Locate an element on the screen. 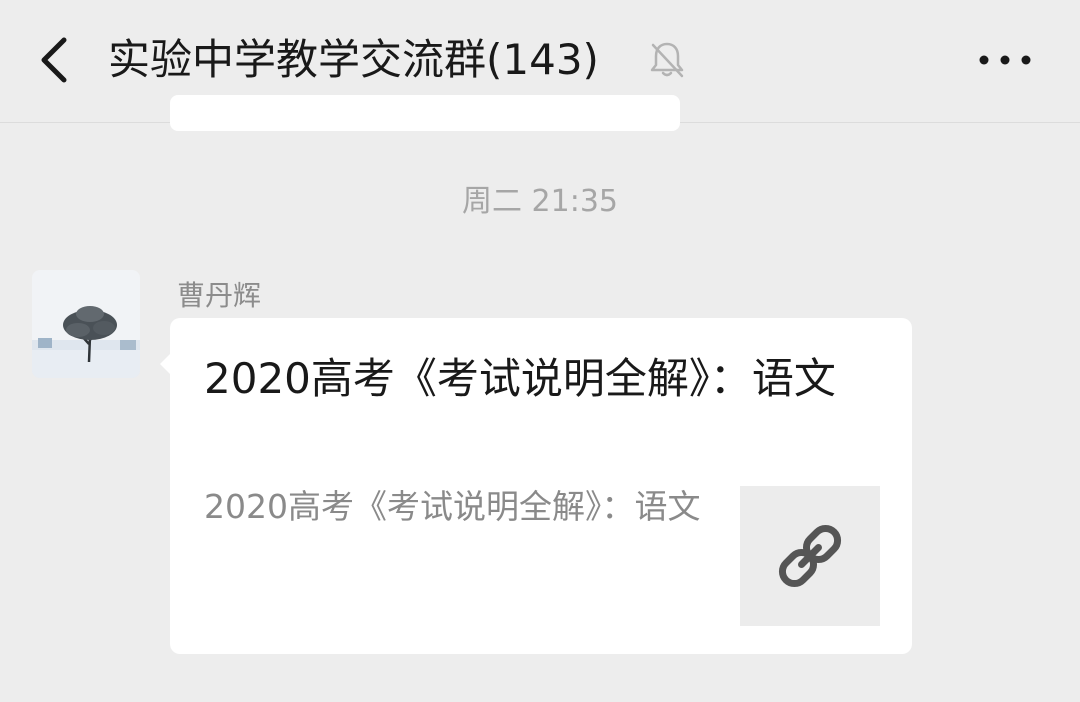  more-button is located at coordinates (1005, 60).